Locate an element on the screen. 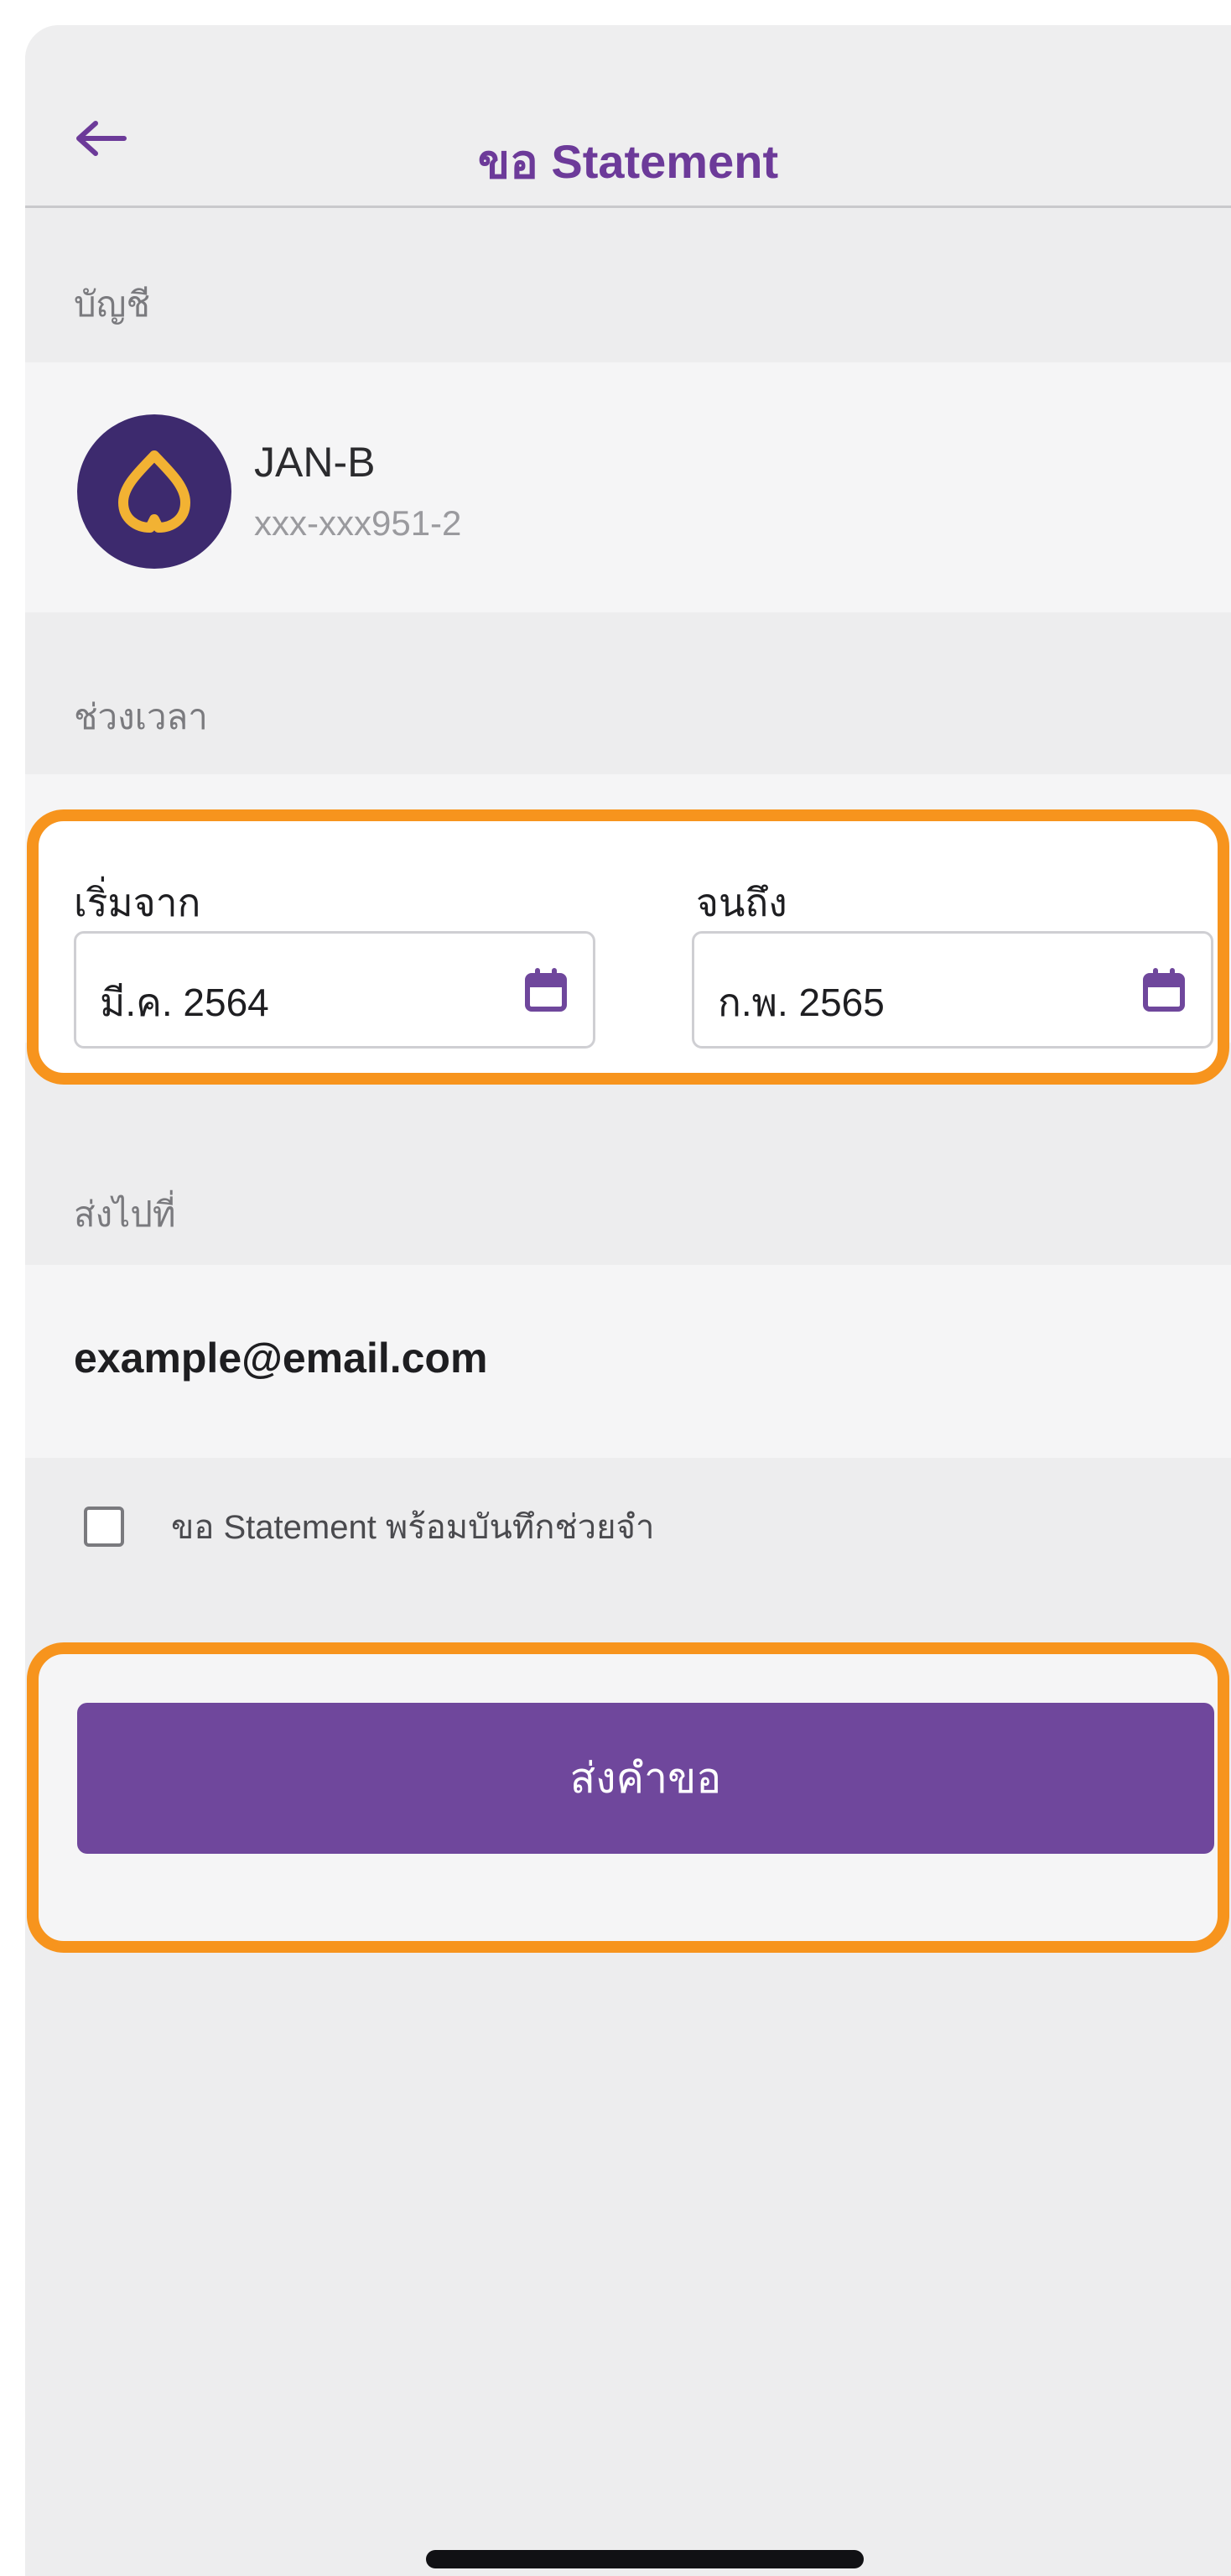  start-date-field: มี.ค. 2564 is located at coordinates (334, 990).